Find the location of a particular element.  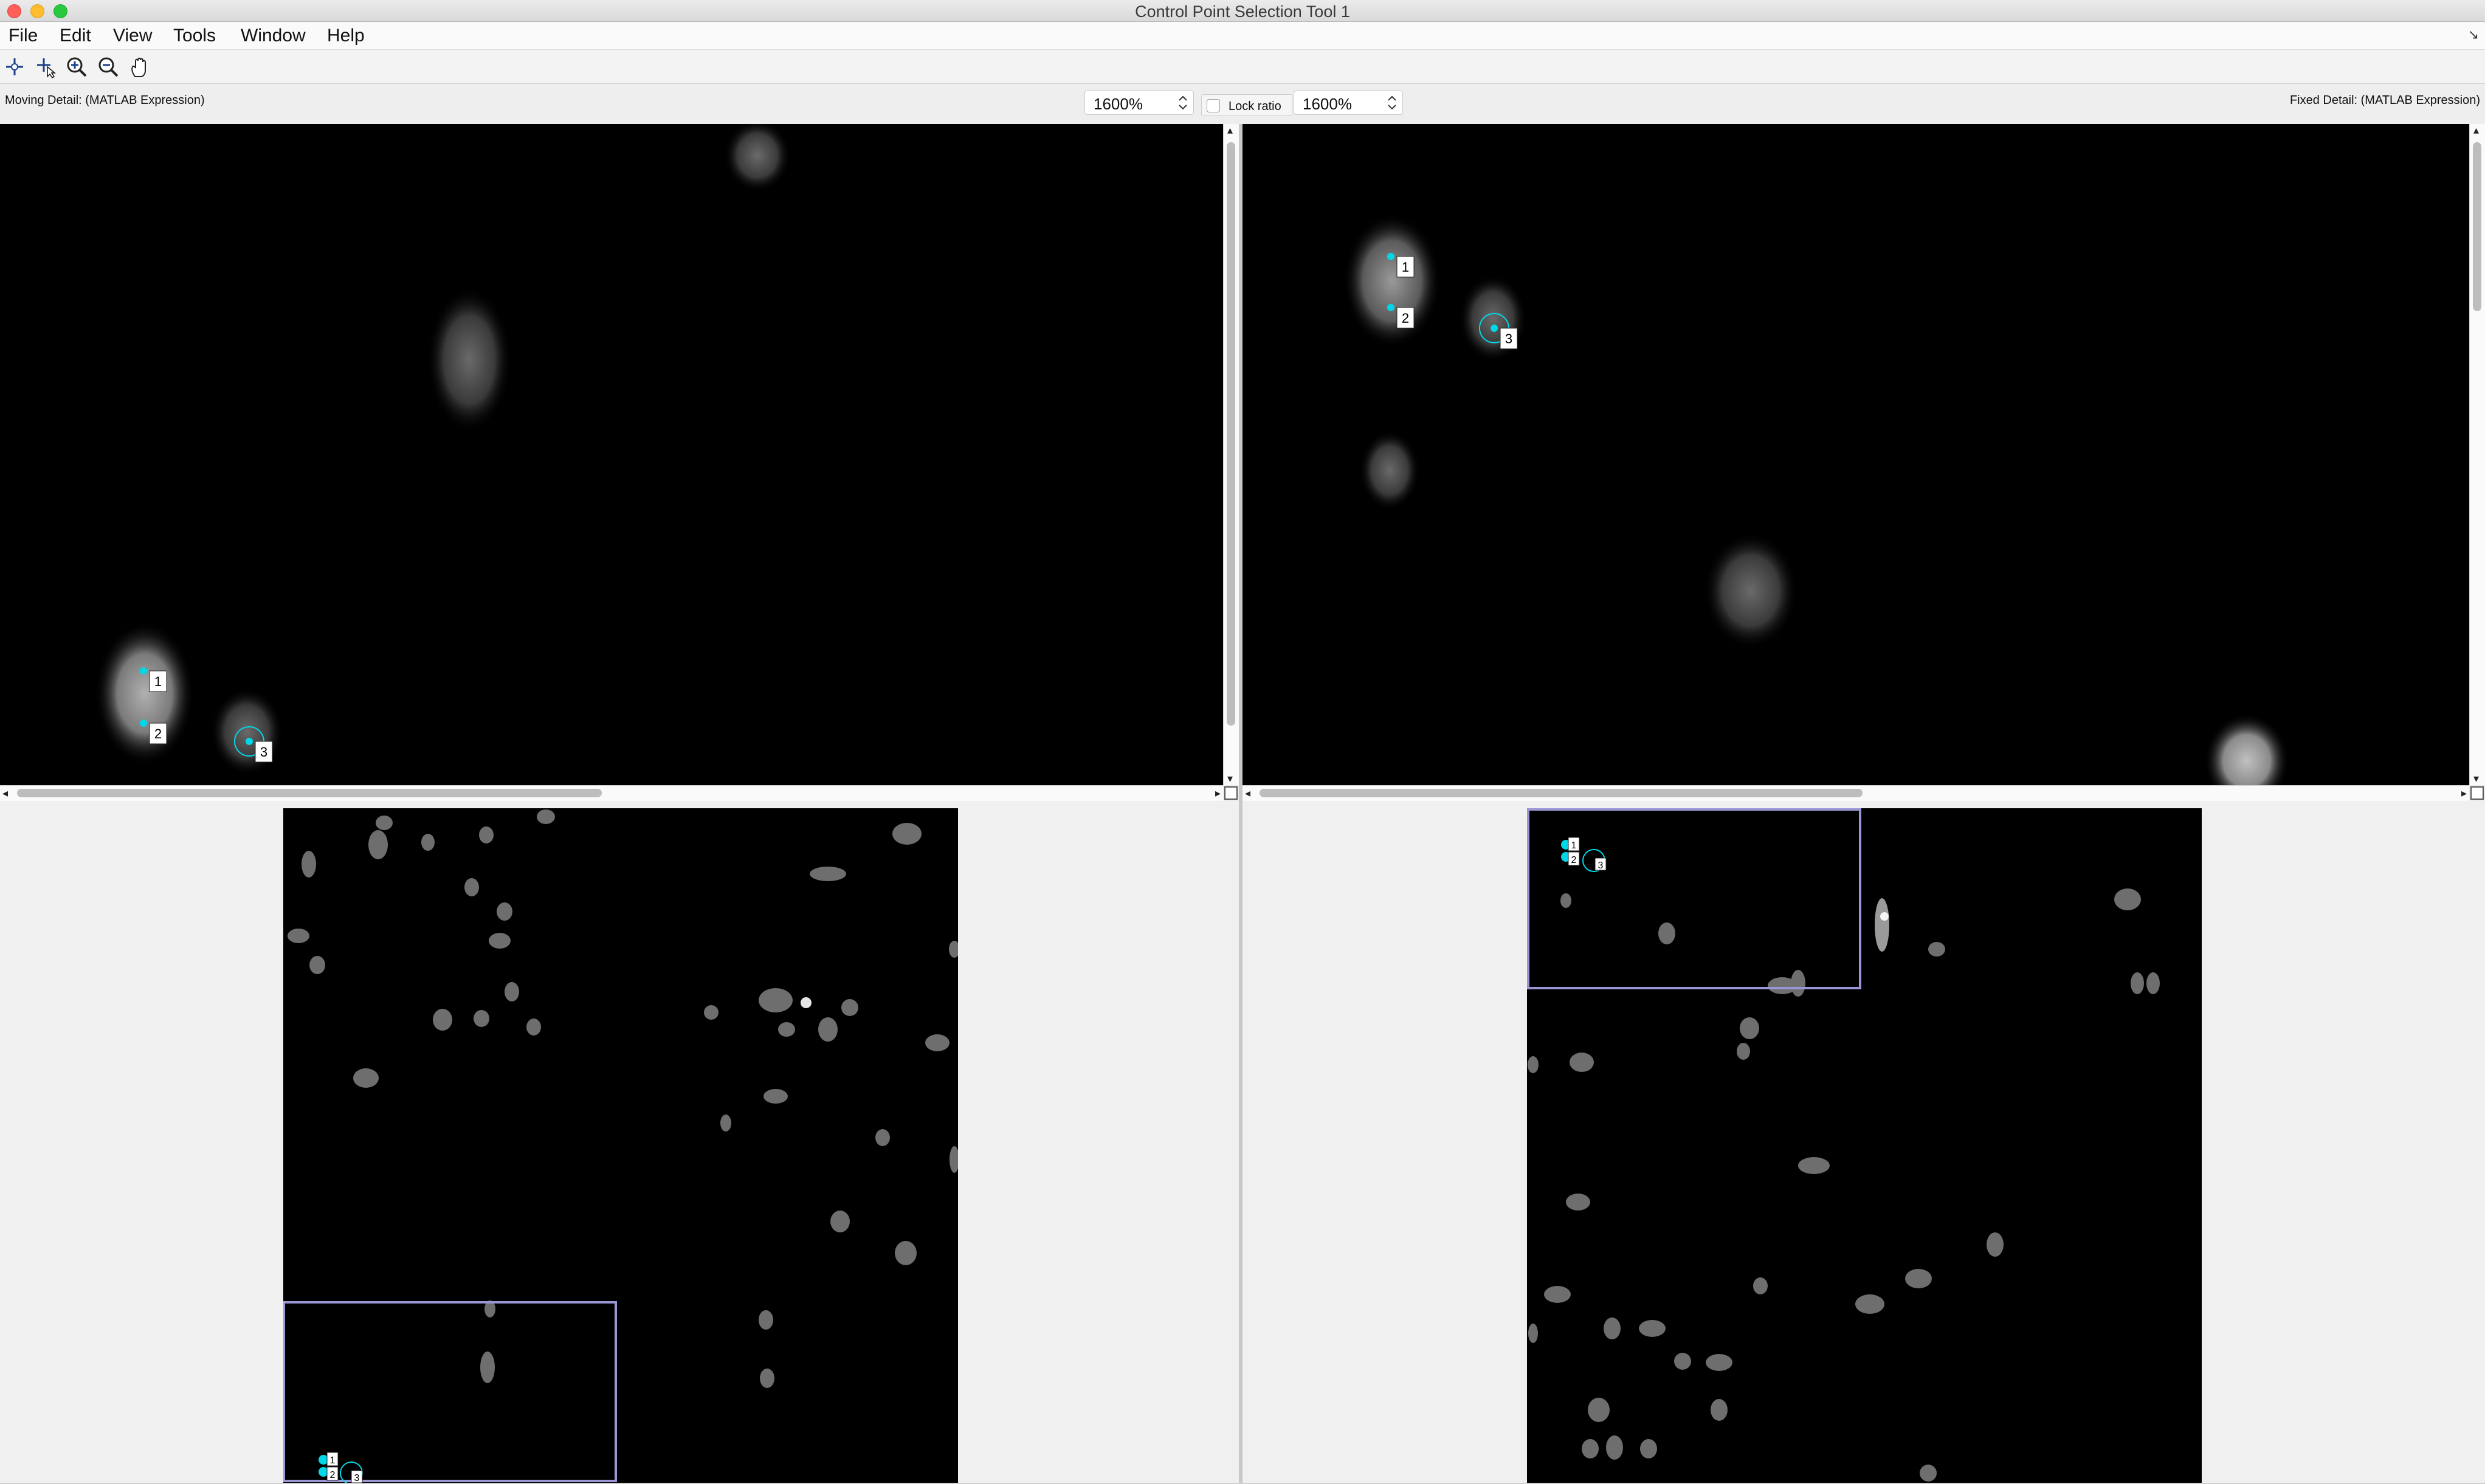

fixed-zoom-value: 1600% is located at coordinates (1327, 104).